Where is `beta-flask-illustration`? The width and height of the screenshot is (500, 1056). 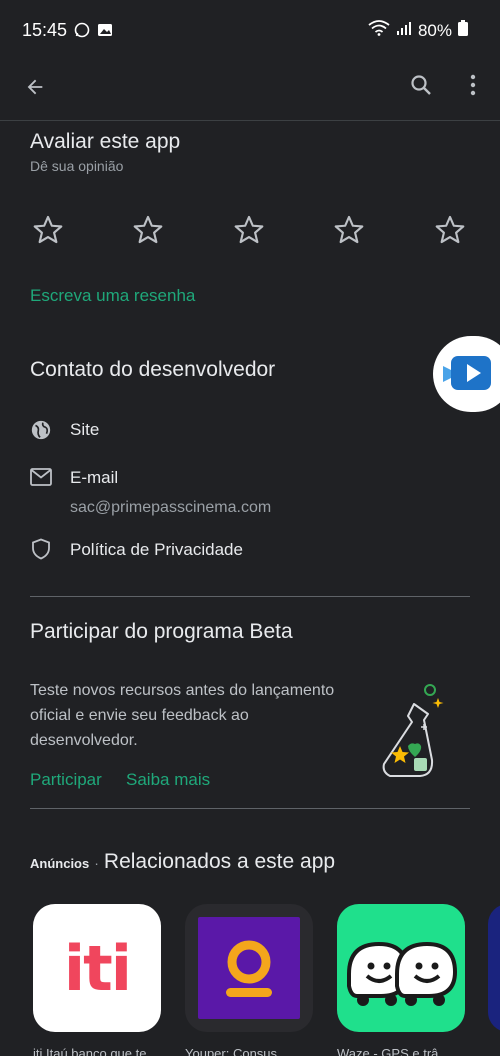
beta-flask-illustration is located at coordinates (413, 732).